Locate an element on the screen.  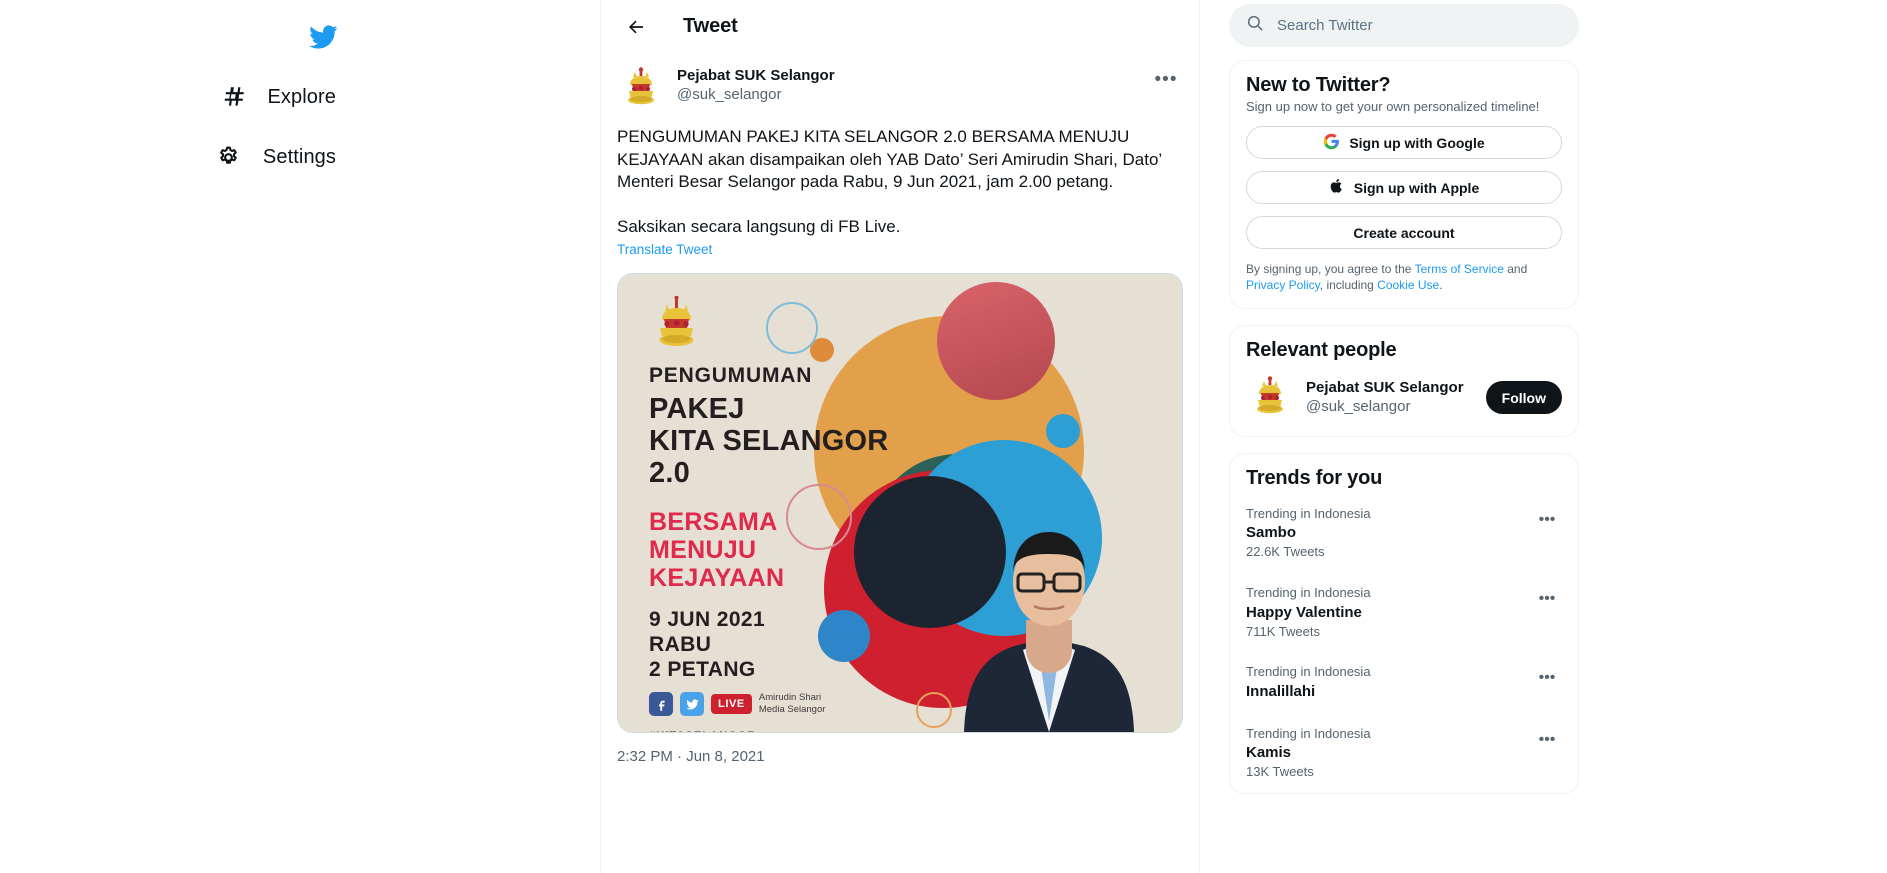
trend-count: 13K Tweets is located at coordinates (1280, 772).